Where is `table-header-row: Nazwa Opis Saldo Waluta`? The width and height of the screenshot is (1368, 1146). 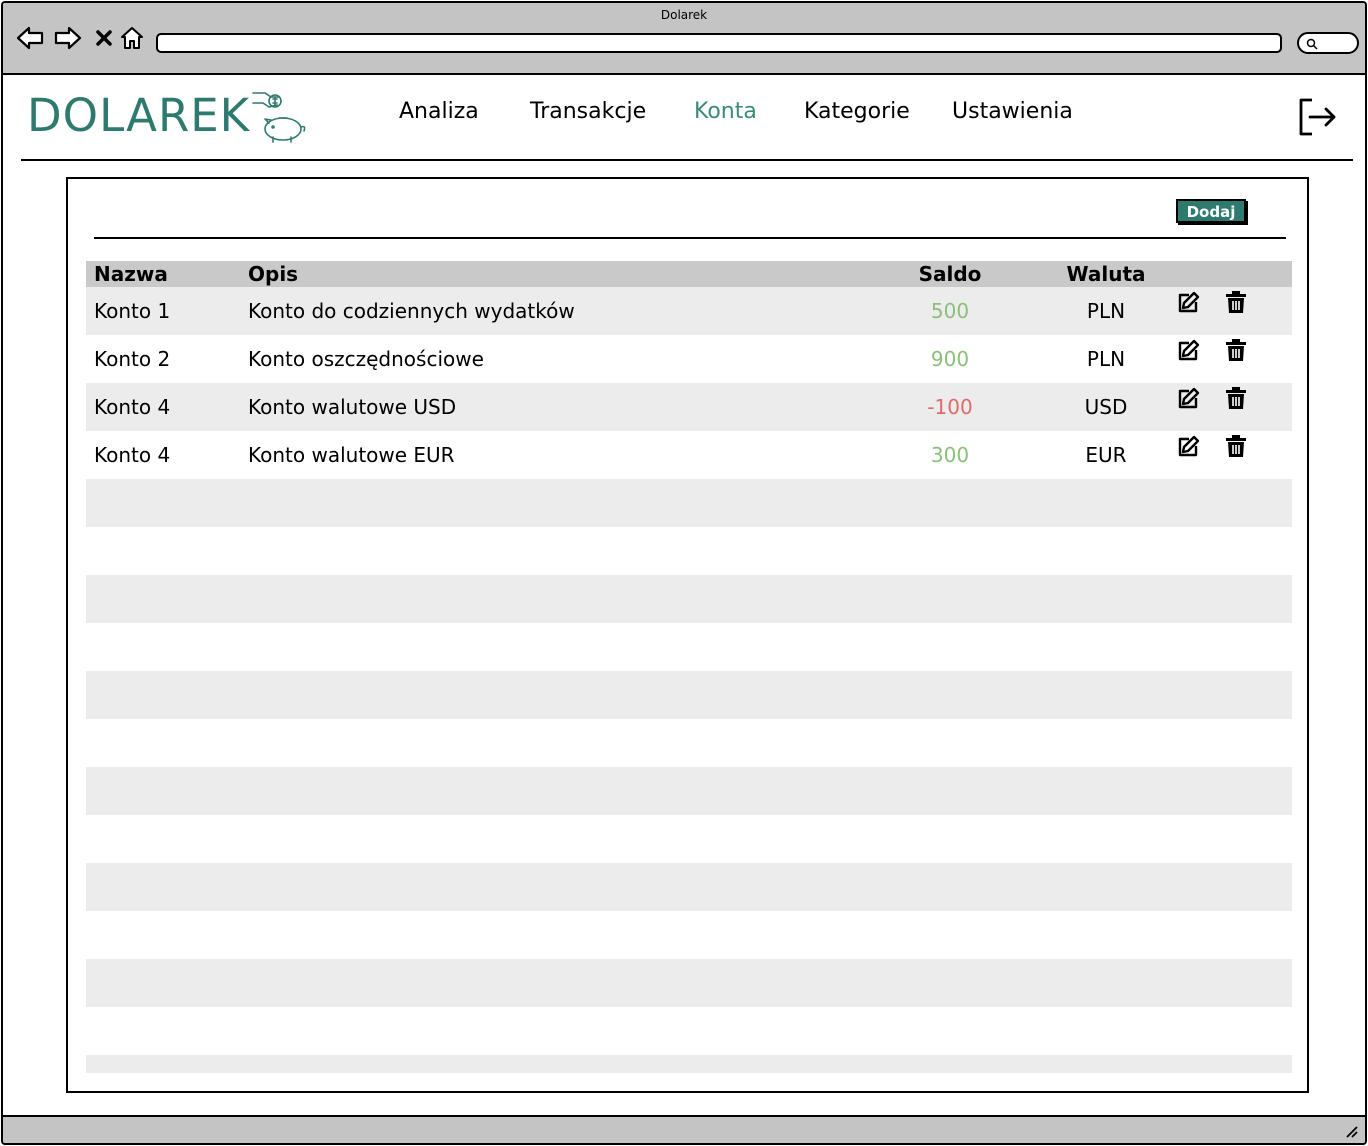 table-header-row: Nazwa Opis Saldo Waluta is located at coordinates (689, 274).